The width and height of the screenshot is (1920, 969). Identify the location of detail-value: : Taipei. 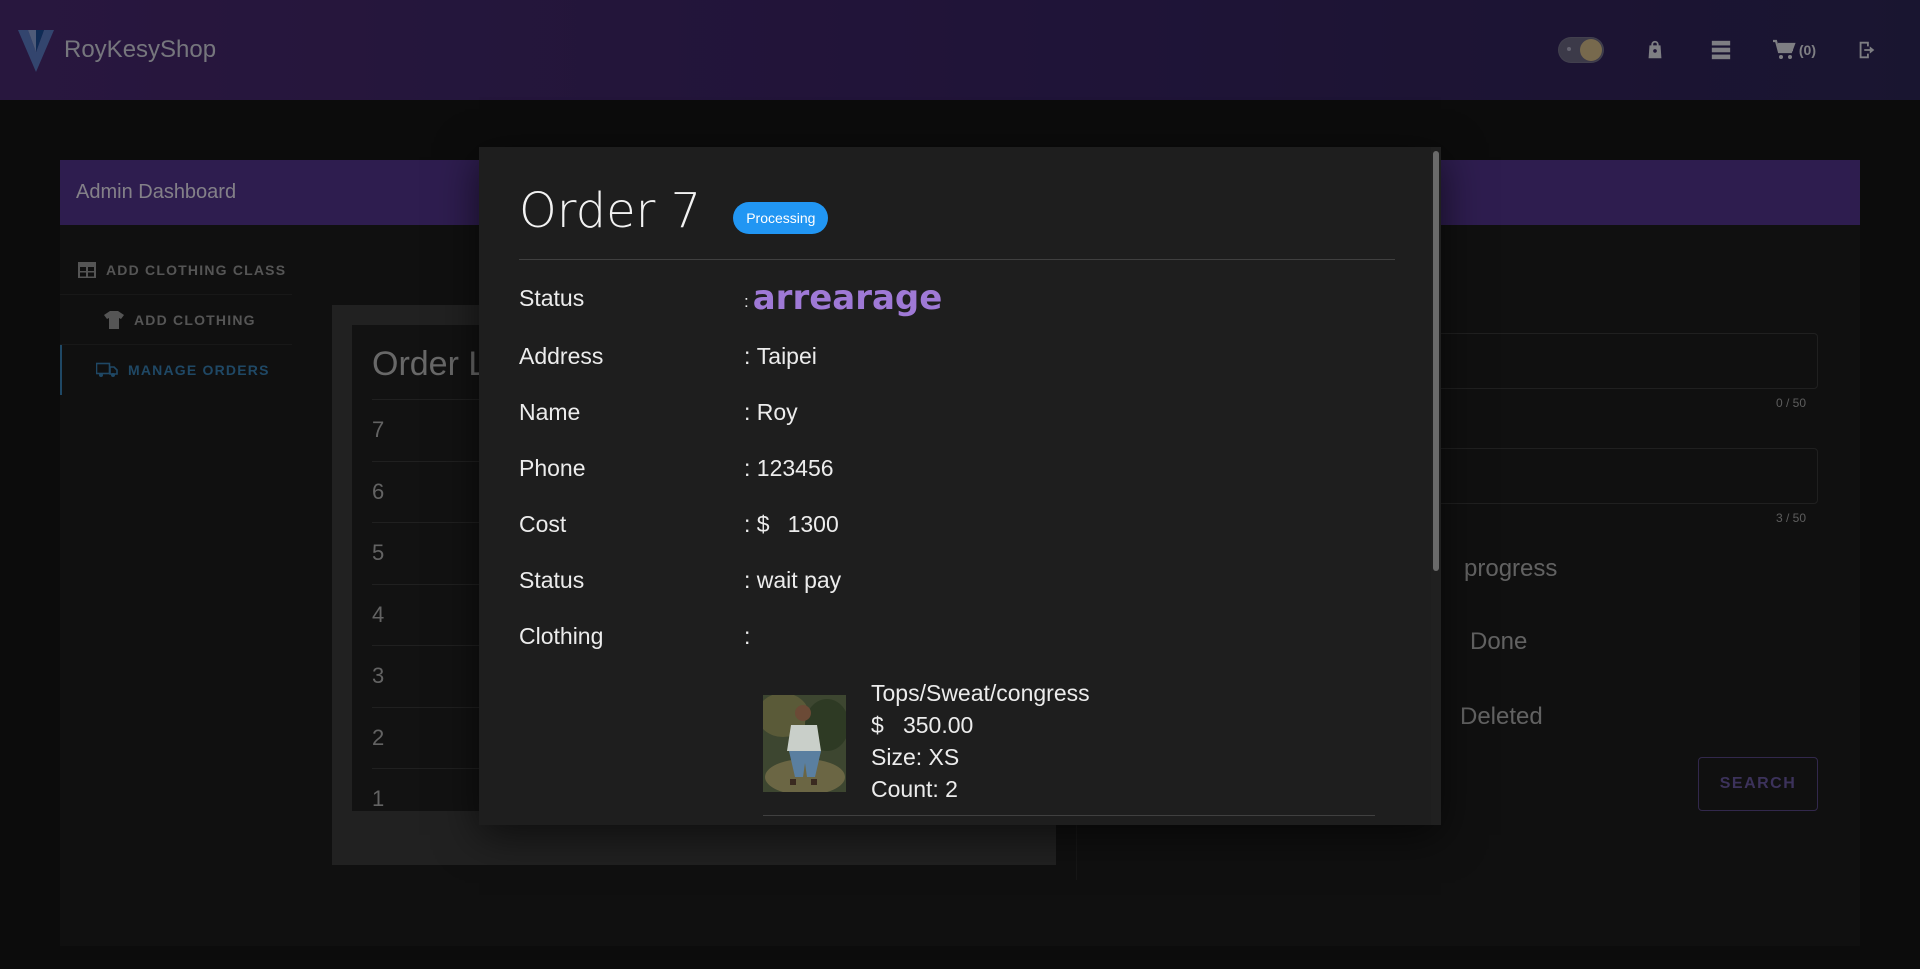
(780, 356).